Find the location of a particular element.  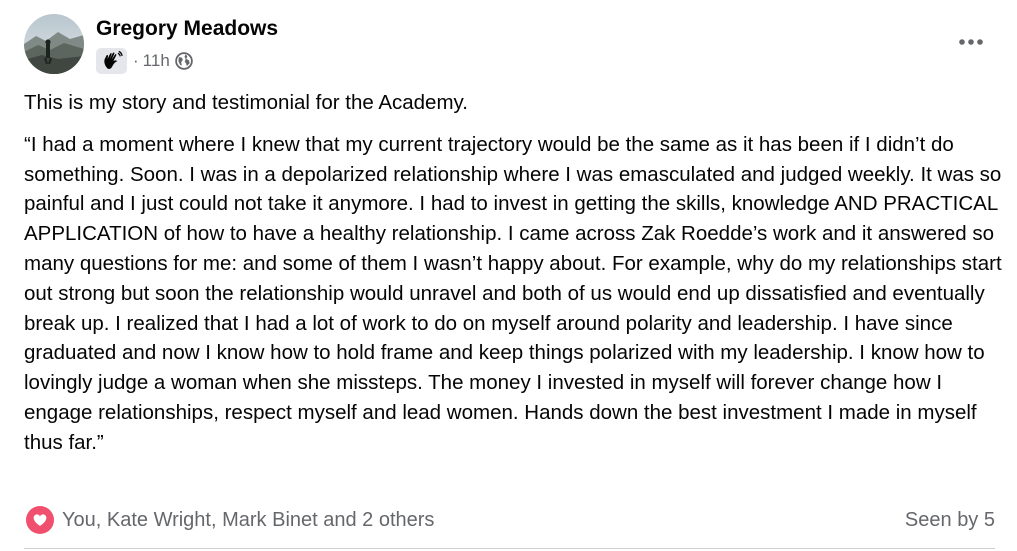

post-subline: · 11h is located at coordinates (187, 61).